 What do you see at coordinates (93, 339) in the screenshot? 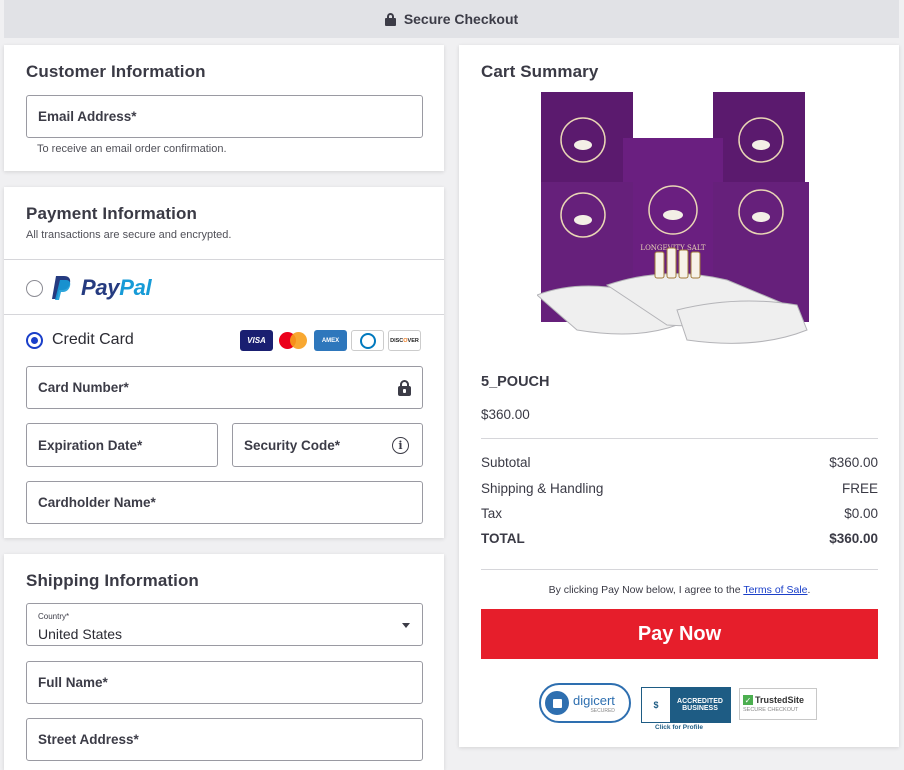
I see `credit-card-label: Credit Card` at bounding box center [93, 339].